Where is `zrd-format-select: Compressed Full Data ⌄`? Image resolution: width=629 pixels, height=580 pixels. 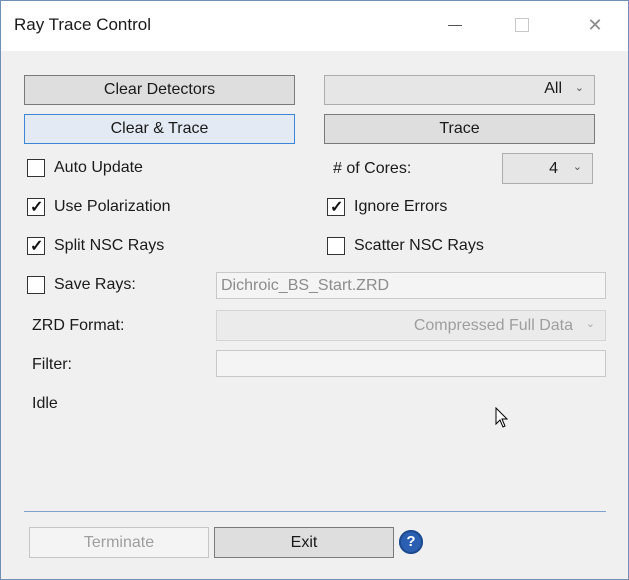 zrd-format-select: Compressed Full Data ⌄ is located at coordinates (411, 325).